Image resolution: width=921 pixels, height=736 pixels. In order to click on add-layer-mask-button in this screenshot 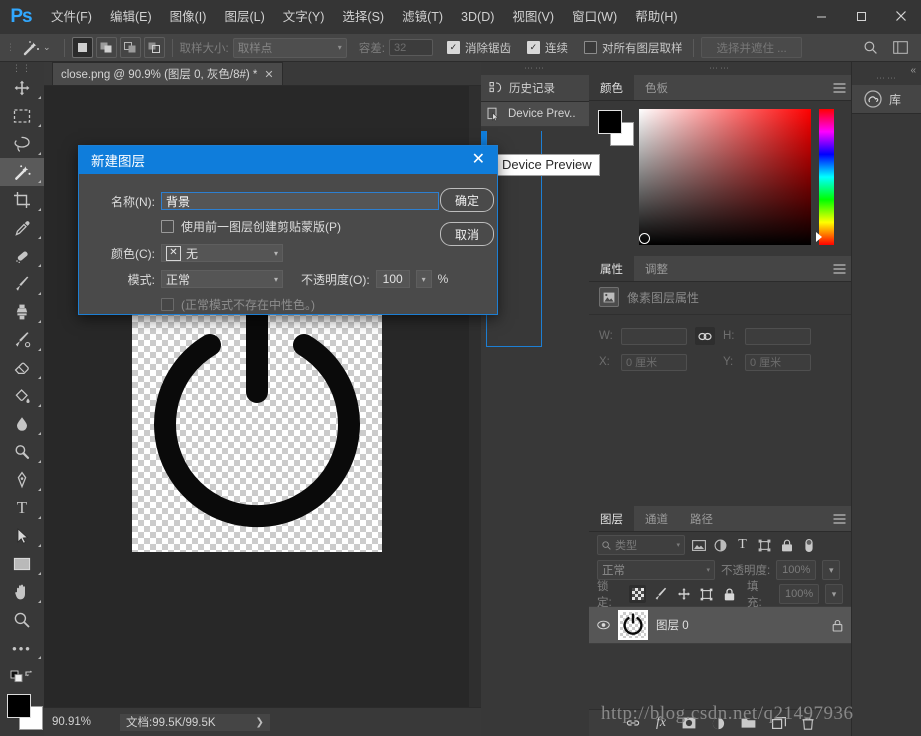, I will do `click(689, 723)`.